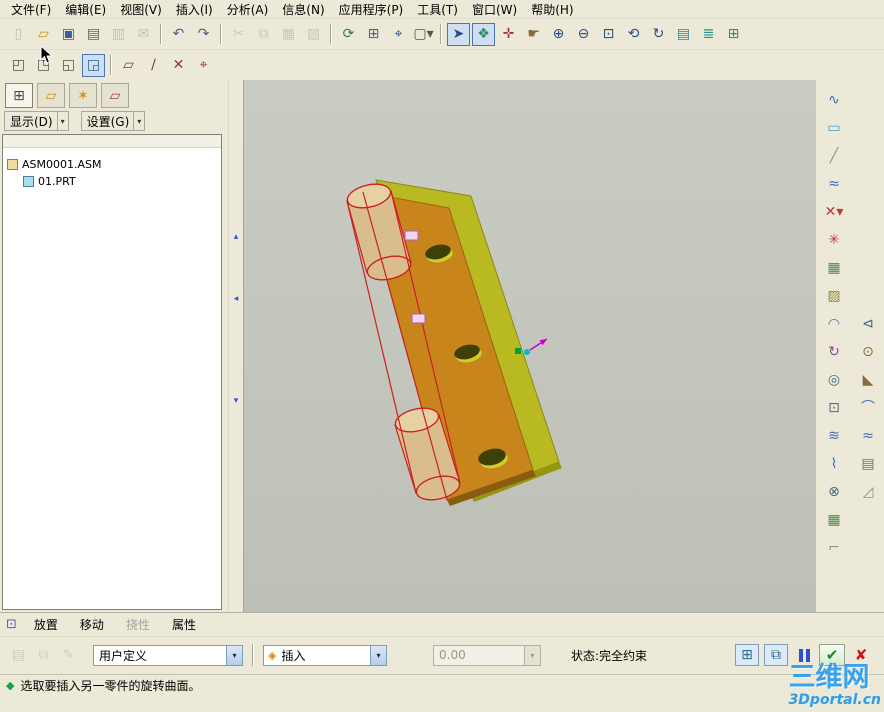 The width and height of the screenshot is (884, 712). I want to click on arc-segment-tool-button: ⌒, so click(868, 408).